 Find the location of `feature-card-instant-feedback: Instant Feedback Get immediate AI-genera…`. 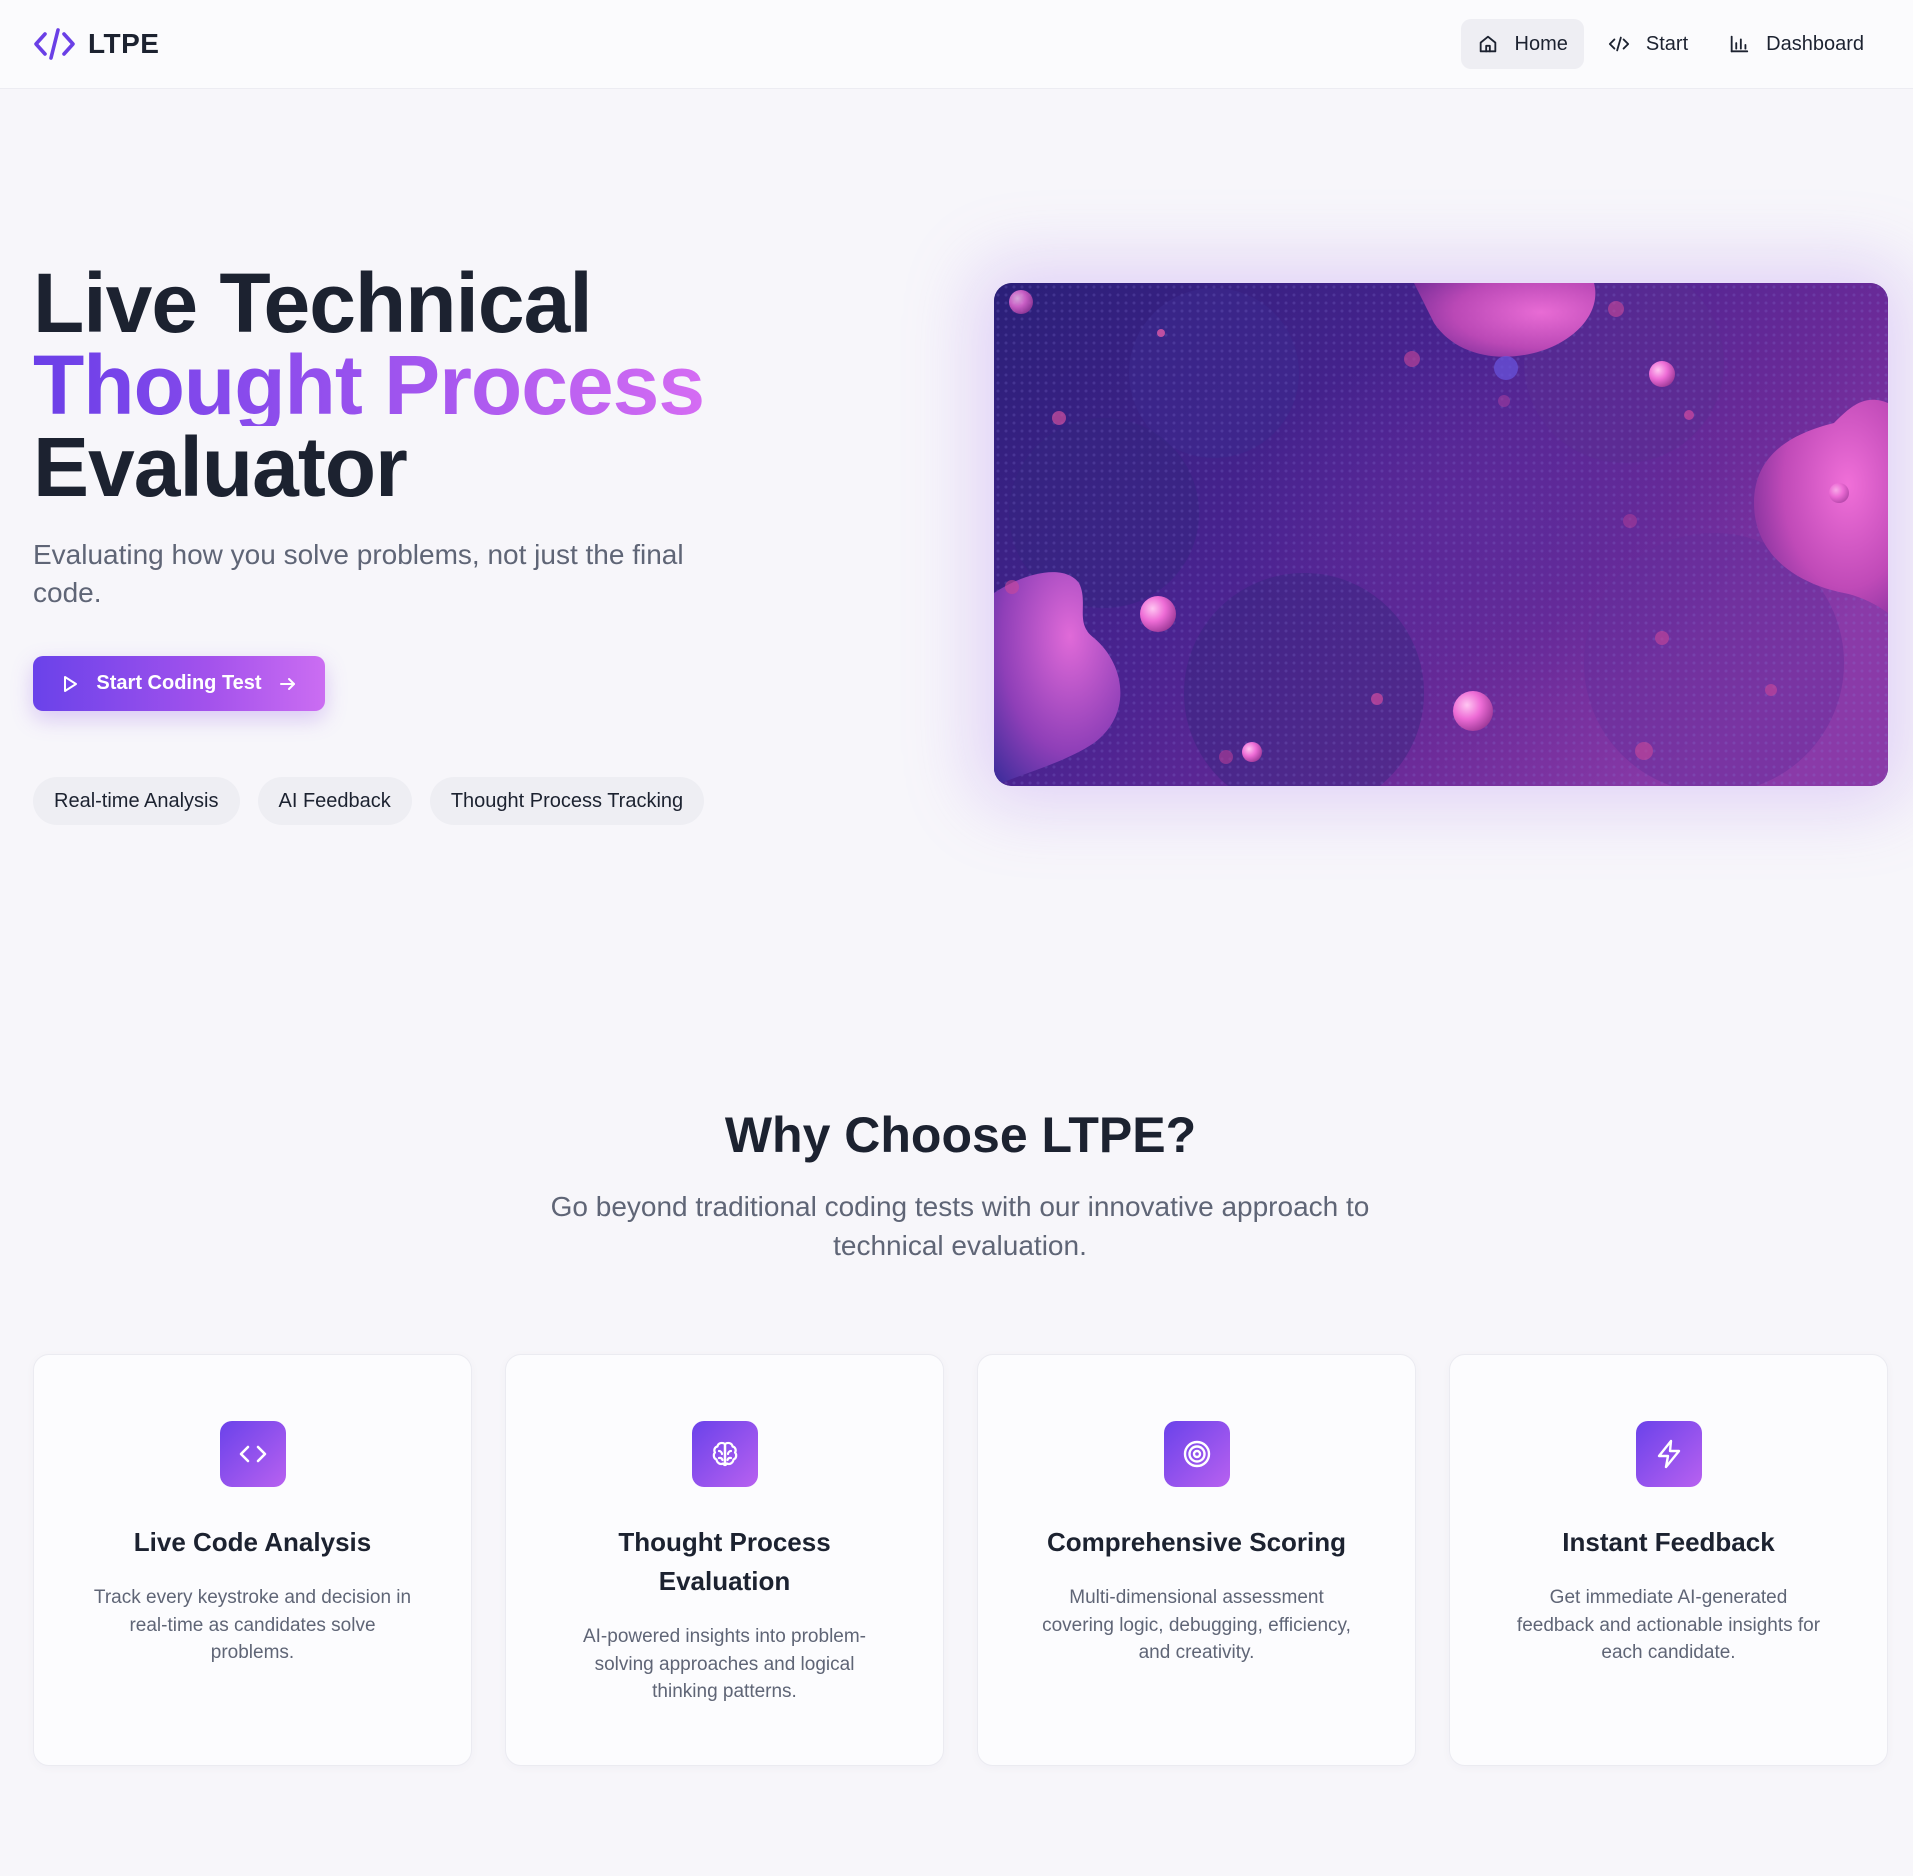

feature-card-instant-feedback: Instant Feedback Get immediate AI-genera… is located at coordinates (1668, 1560).